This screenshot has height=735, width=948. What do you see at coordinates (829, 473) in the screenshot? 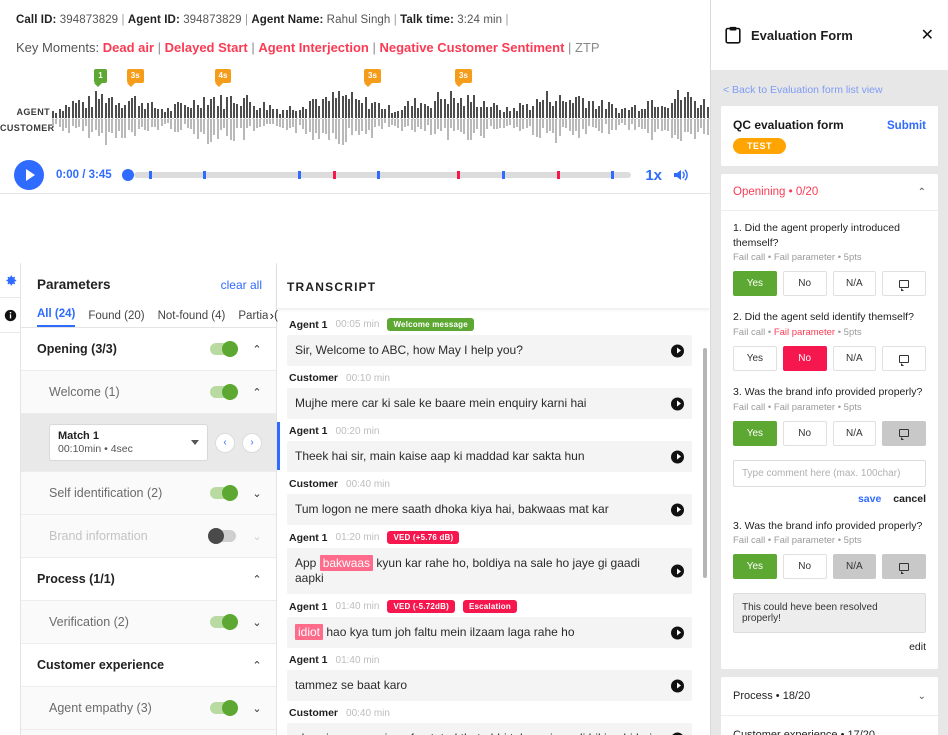
I see `comment-input: Type comment here (max. 100char)` at bounding box center [829, 473].